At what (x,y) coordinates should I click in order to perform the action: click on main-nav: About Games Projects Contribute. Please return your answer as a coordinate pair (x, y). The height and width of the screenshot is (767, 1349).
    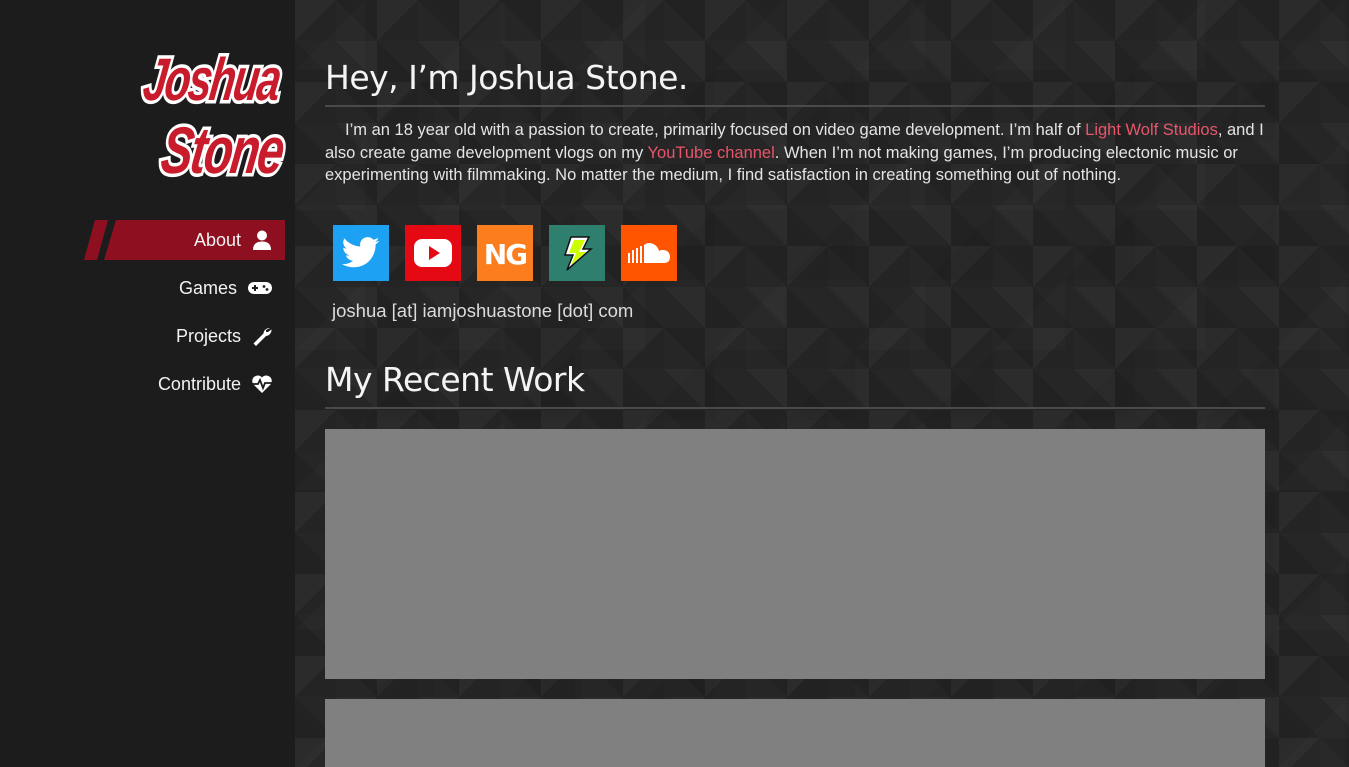
    Looking at the image, I should click on (147, 316).